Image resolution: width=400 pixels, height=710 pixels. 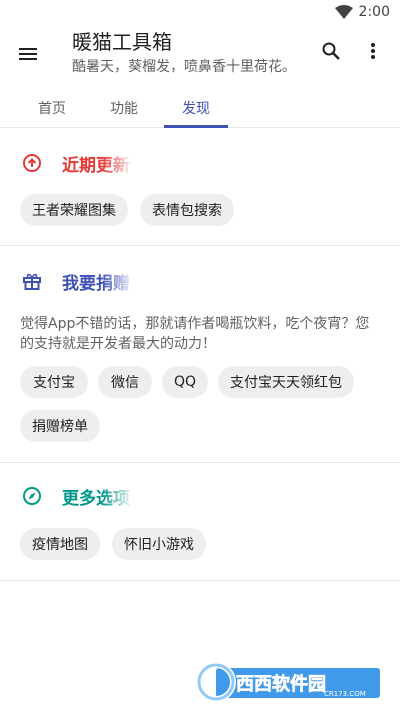 I want to click on tab-features: 功能, so click(x=124, y=108).